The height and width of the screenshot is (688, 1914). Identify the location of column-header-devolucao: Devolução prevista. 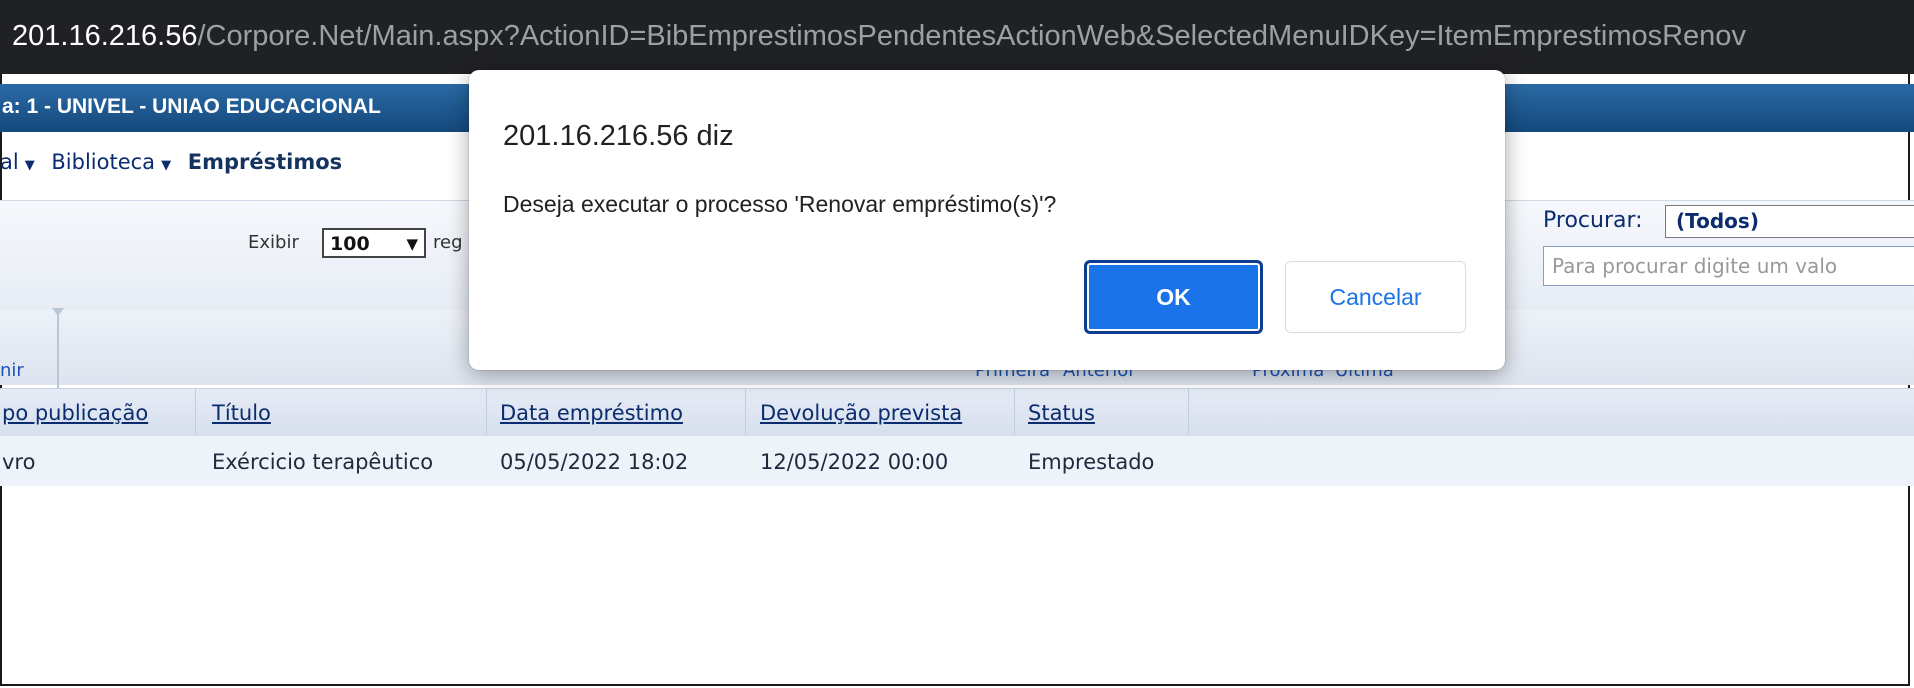
(861, 413).